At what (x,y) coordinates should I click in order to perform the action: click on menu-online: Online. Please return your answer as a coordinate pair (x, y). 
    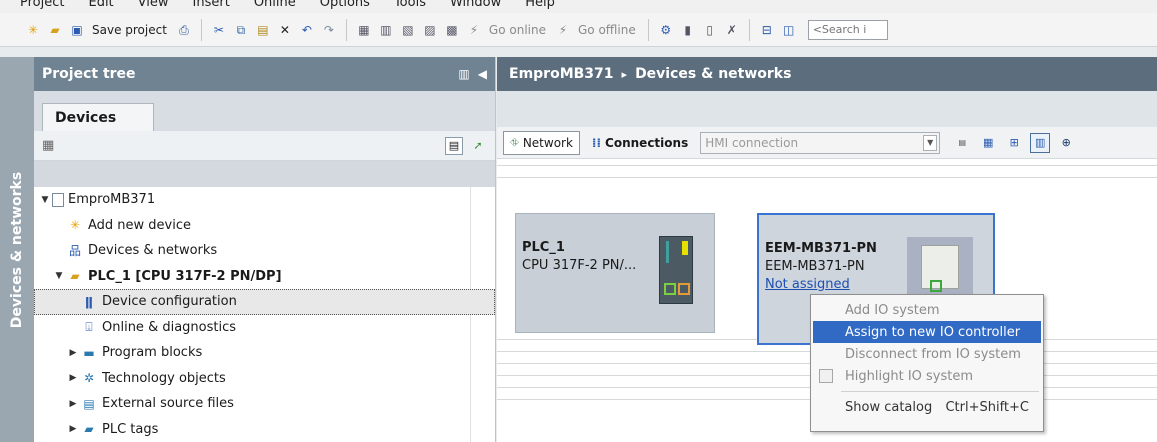
    Looking at the image, I should click on (275, 6).